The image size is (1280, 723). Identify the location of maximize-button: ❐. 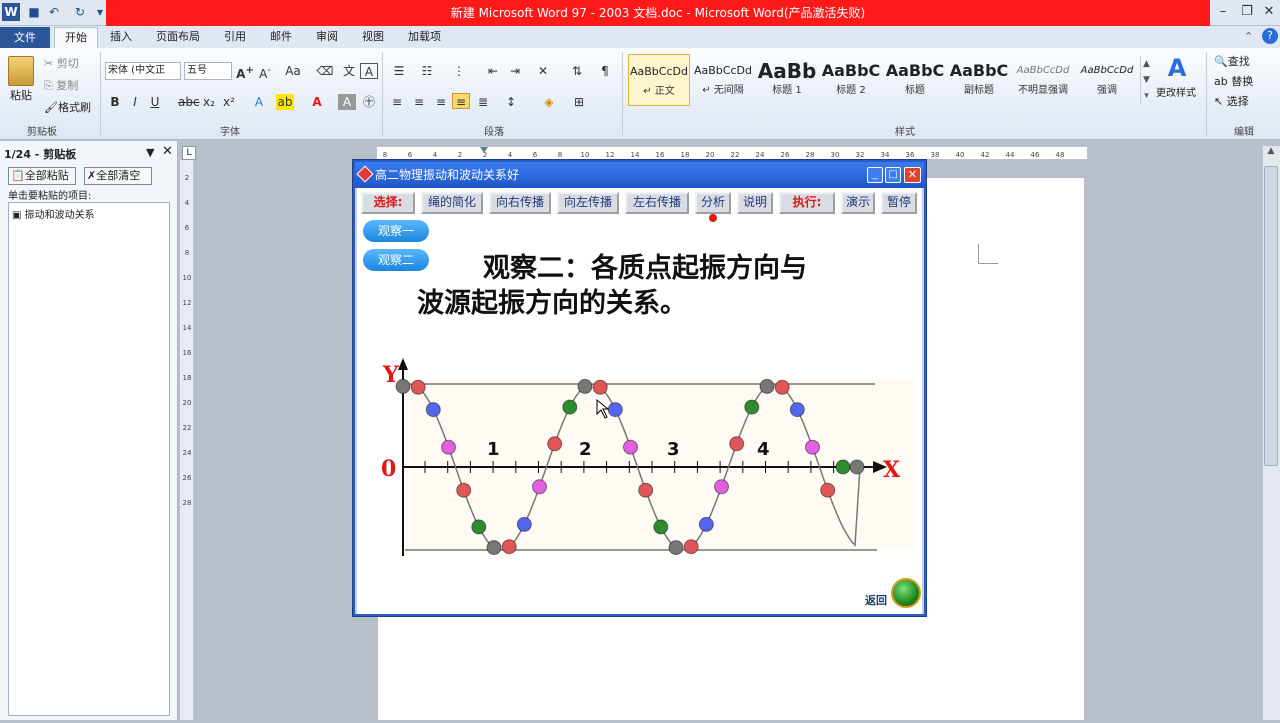
(1247, 12).